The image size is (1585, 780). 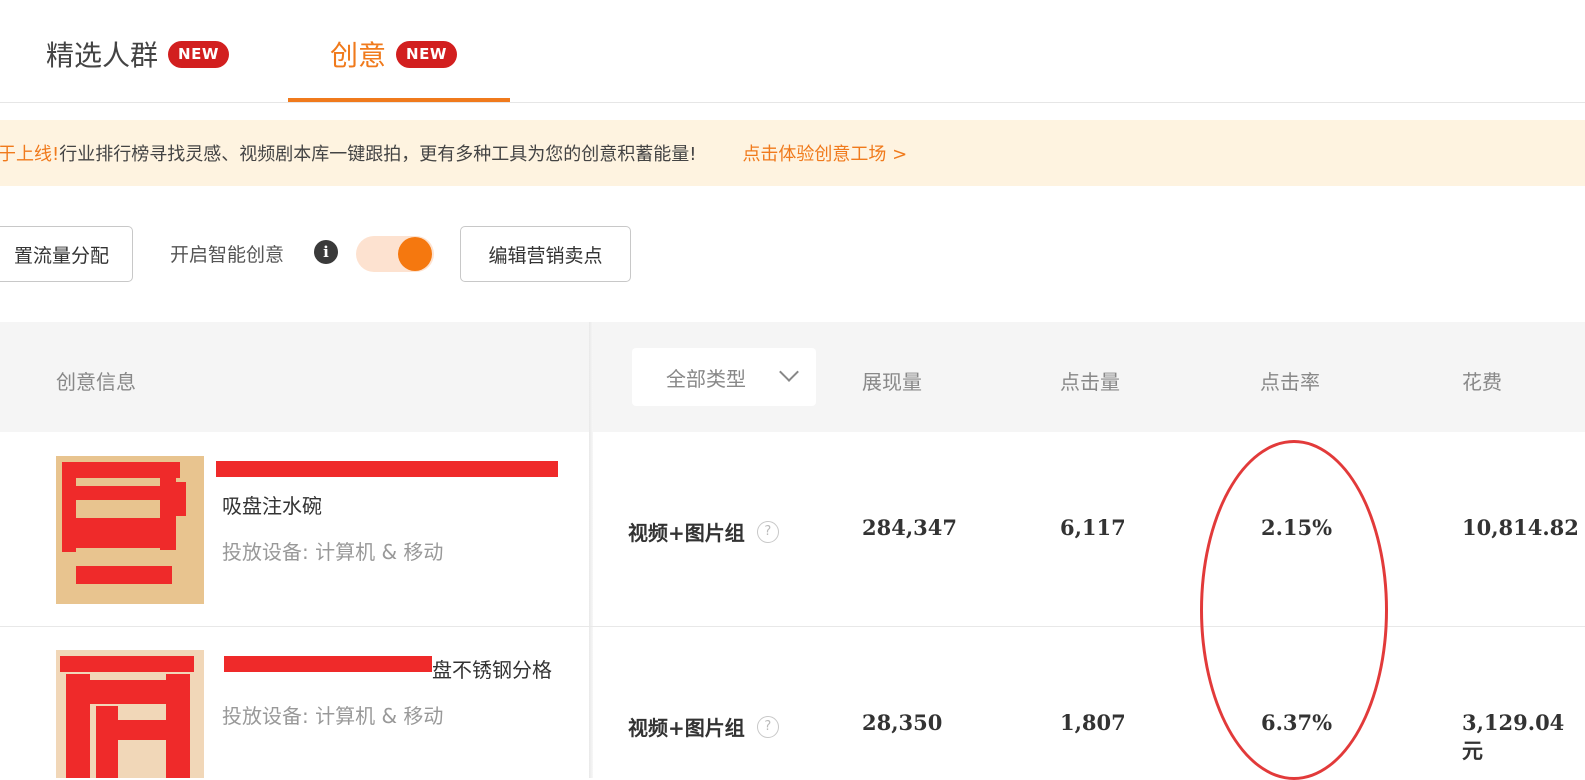 What do you see at coordinates (902, 722) in the screenshot?
I see `impressions-value: 28,350` at bounding box center [902, 722].